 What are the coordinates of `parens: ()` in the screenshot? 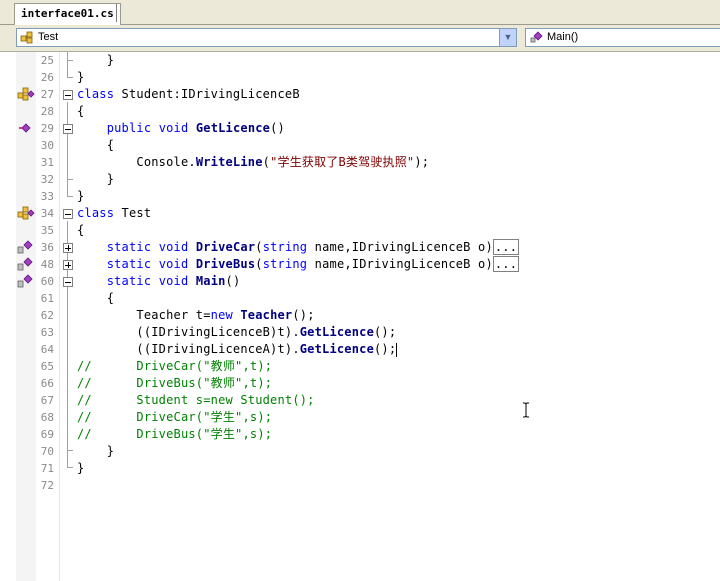 It's located at (233, 281).